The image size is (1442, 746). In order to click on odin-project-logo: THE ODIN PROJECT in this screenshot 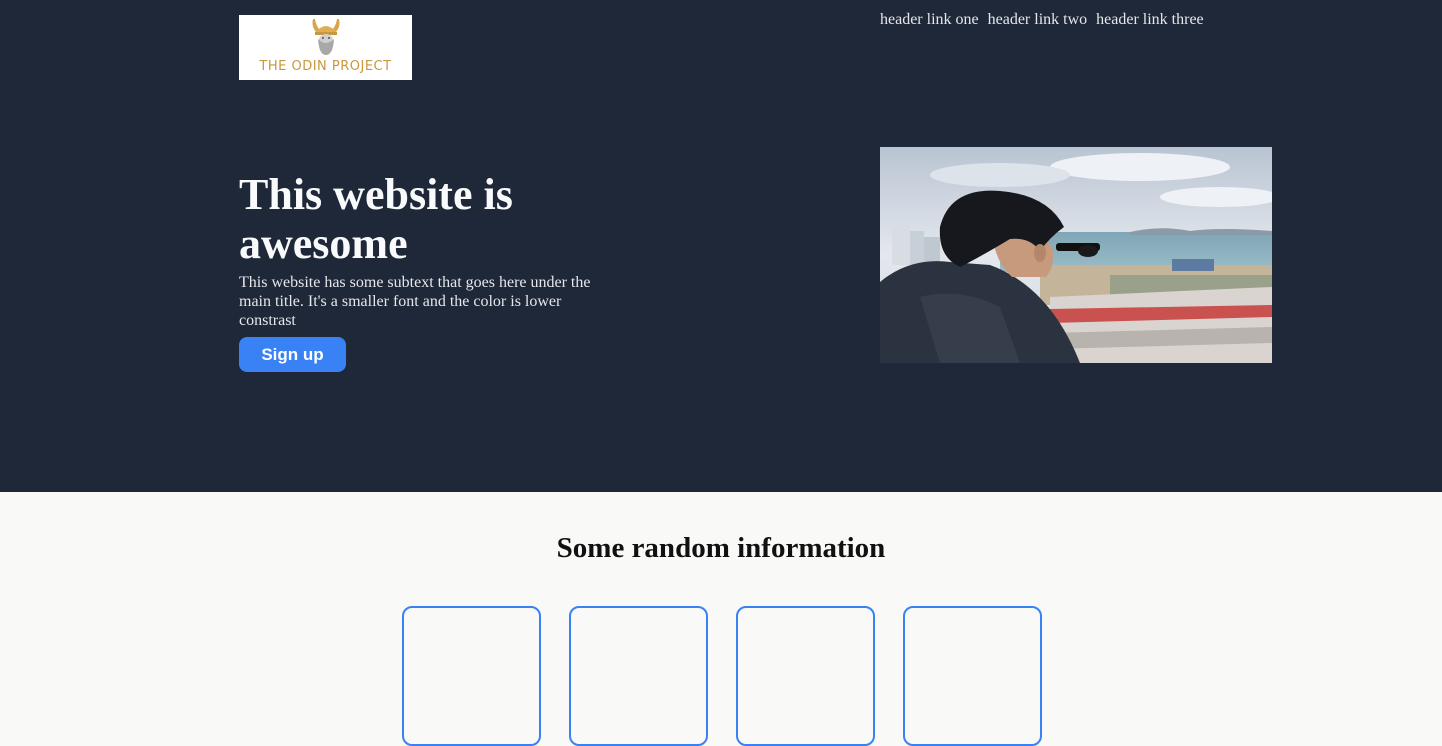, I will do `click(325, 47)`.